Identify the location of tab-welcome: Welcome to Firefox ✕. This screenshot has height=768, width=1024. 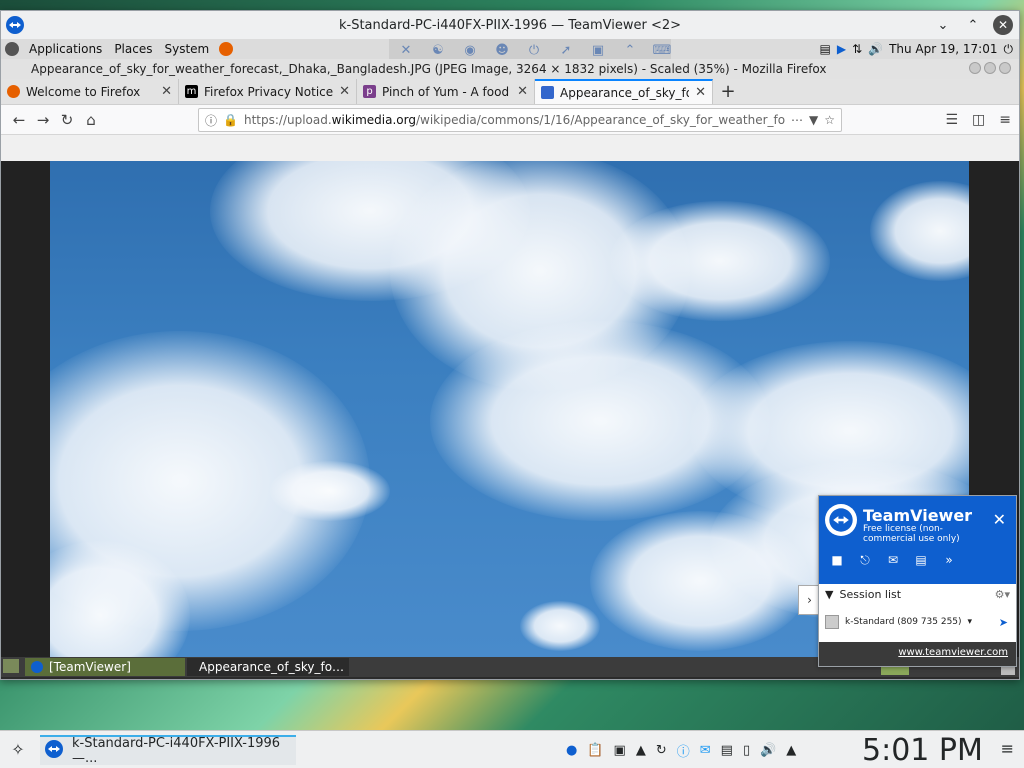
(90, 91).